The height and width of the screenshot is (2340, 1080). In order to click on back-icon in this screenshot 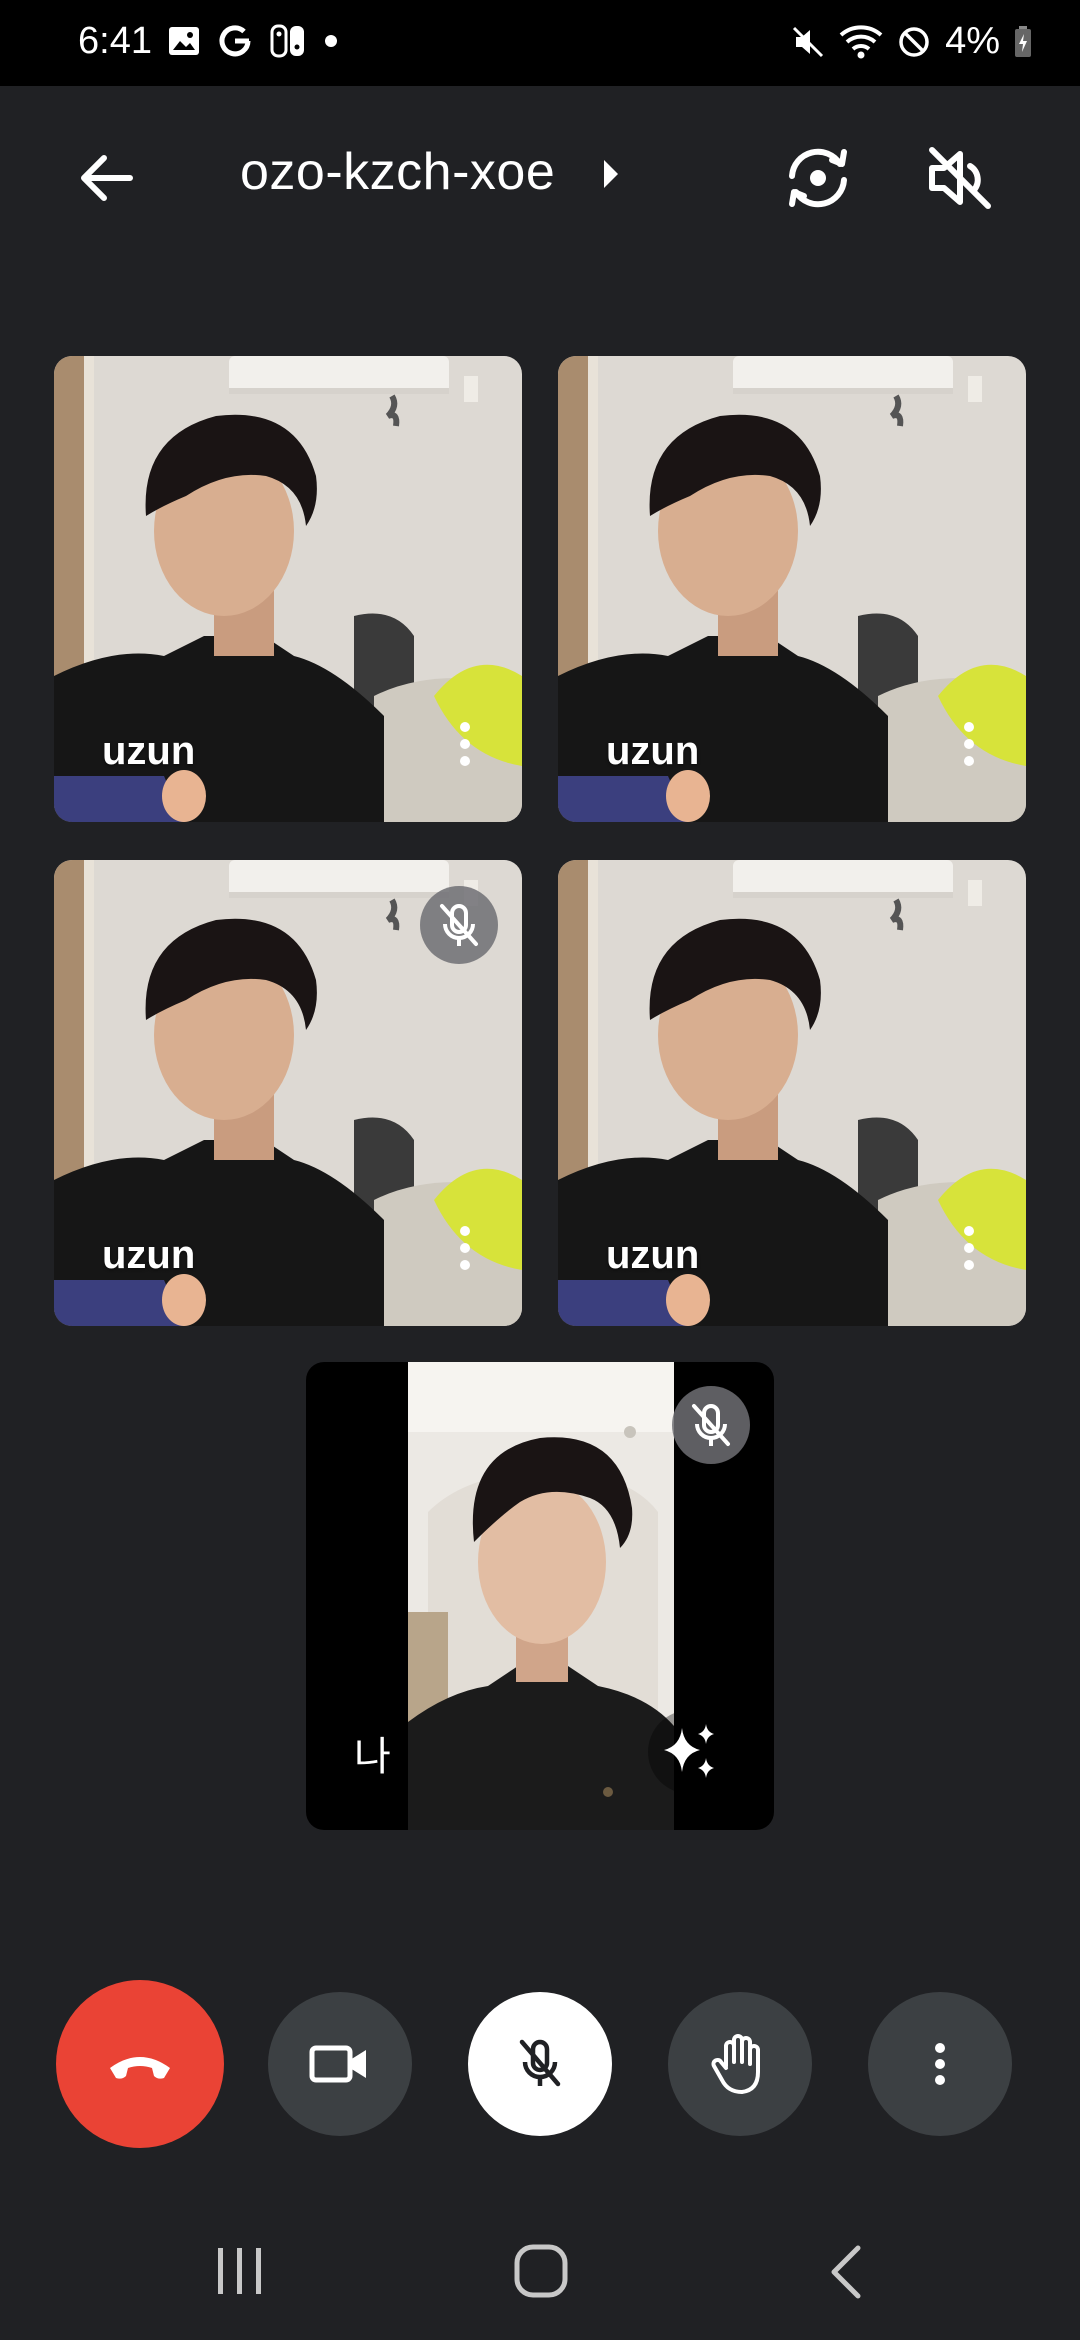, I will do `click(846, 2272)`.